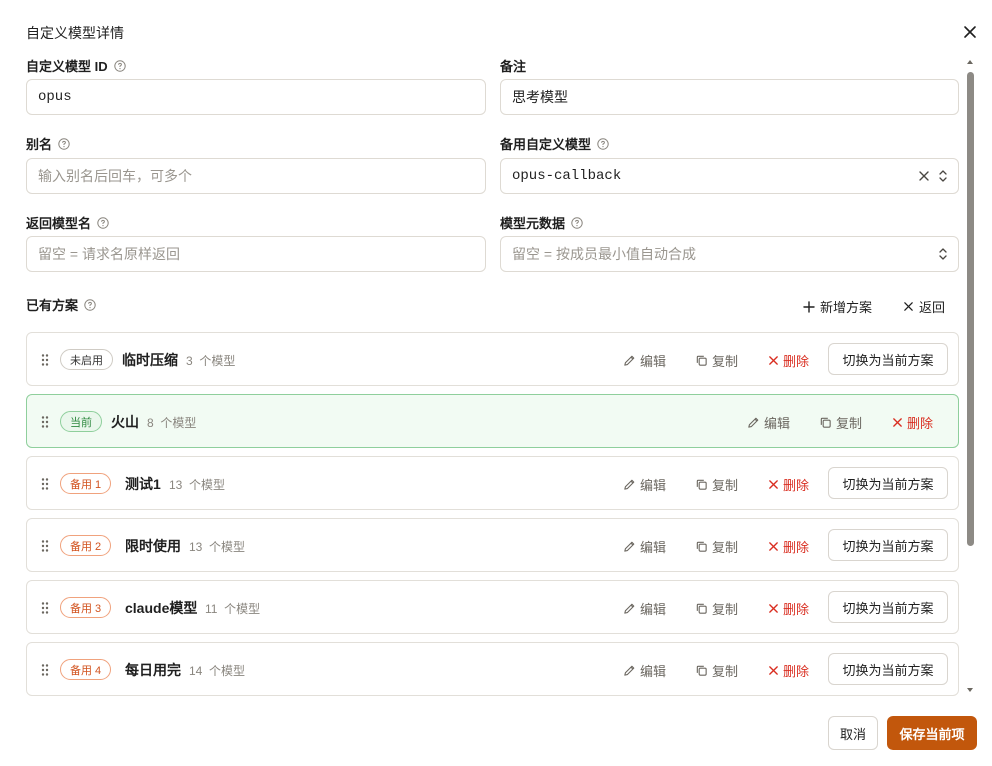 The height and width of the screenshot is (766, 992). Describe the element at coordinates (970, 62) in the screenshot. I see `scroll-up-icon` at that location.